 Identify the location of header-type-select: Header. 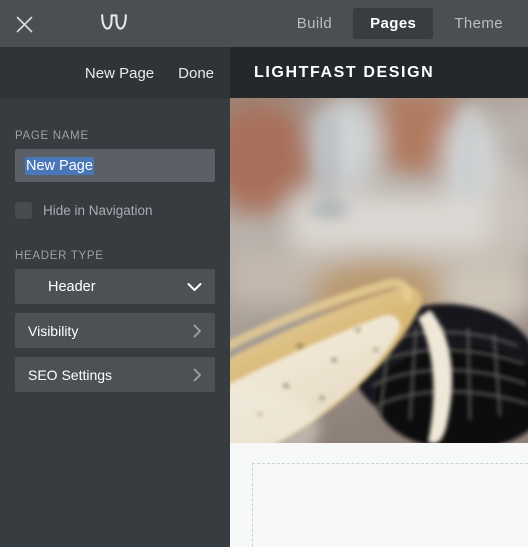
(115, 286).